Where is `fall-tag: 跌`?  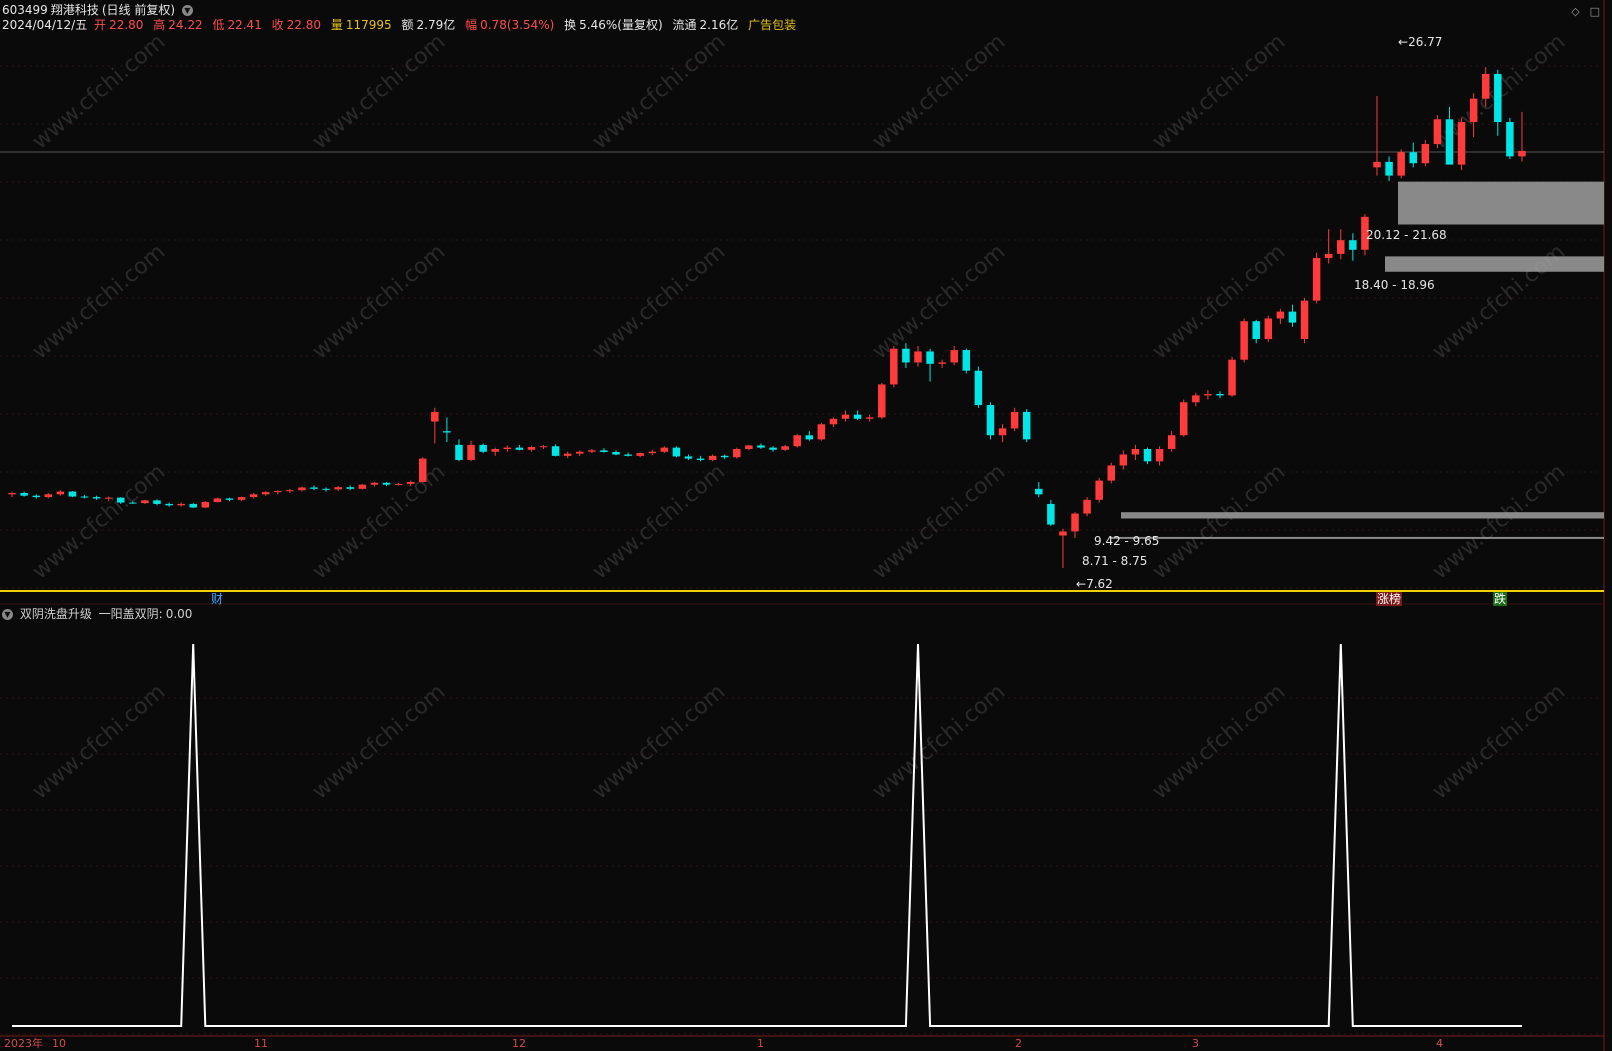
fall-tag: 跌 is located at coordinates (1500, 599).